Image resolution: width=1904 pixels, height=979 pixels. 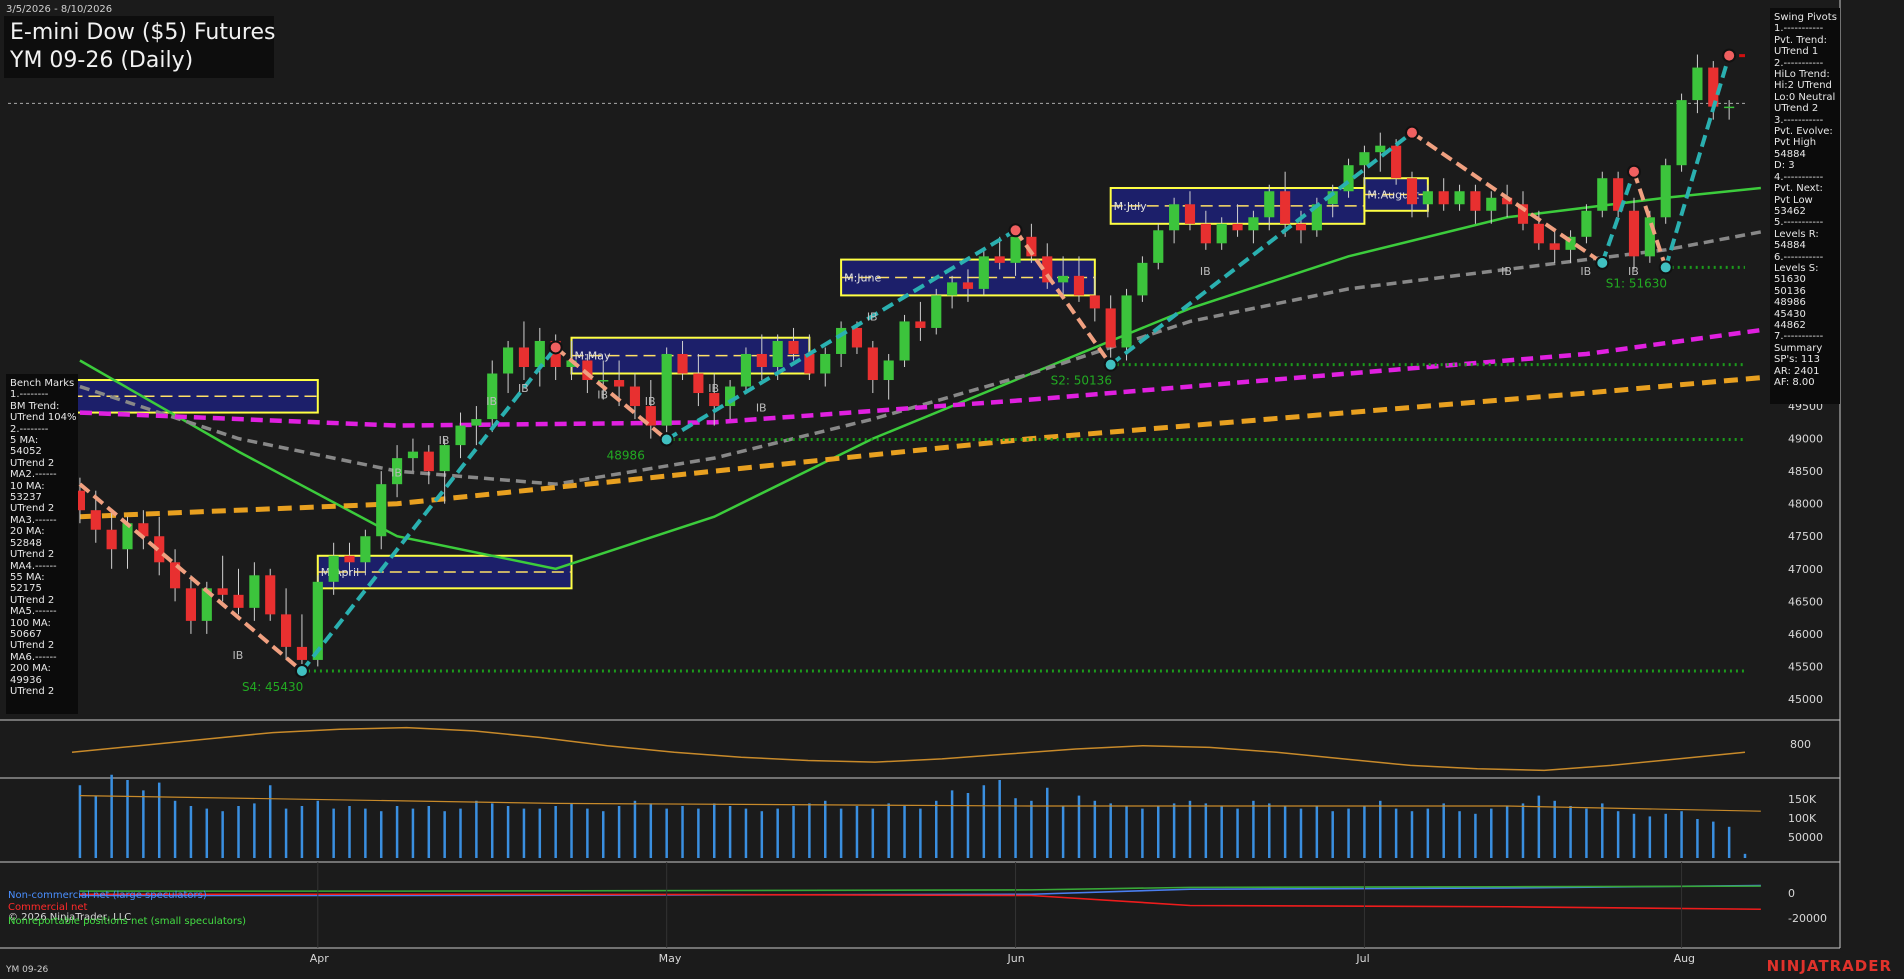 What do you see at coordinates (1636, 283) in the screenshot?
I see `support-label: S1: 51630` at bounding box center [1636, 283].